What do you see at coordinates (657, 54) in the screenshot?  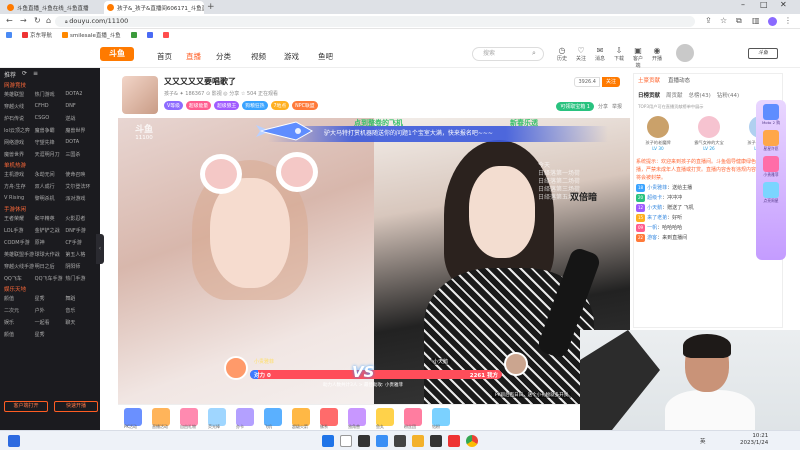 I see `live-start-icon: ◉ 开播` at bounding box center [657, 54].